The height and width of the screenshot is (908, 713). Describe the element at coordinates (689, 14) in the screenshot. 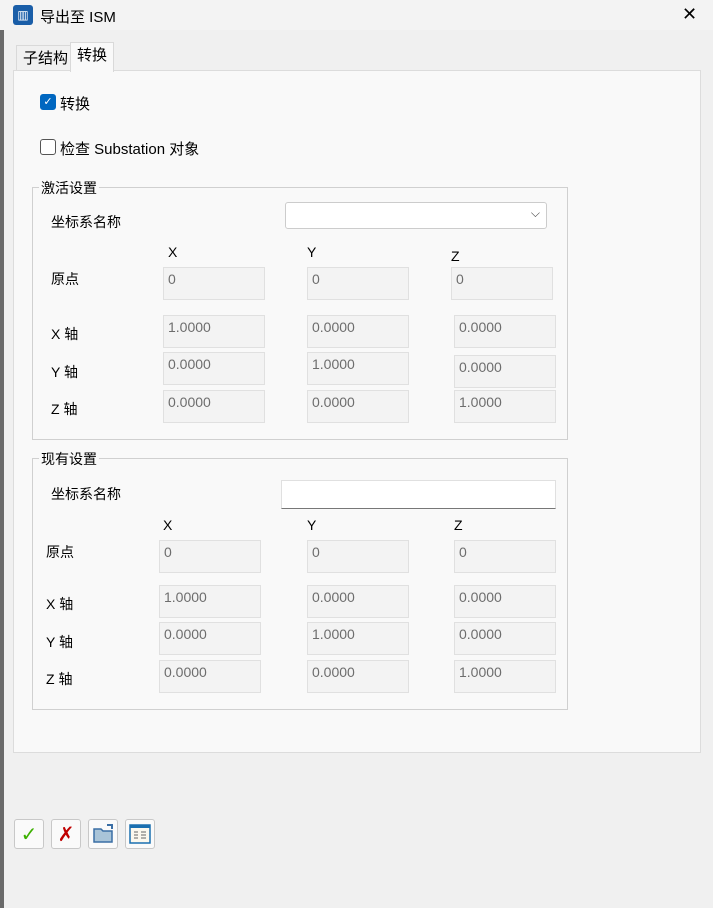

I see `close-button: ✕` at that location.